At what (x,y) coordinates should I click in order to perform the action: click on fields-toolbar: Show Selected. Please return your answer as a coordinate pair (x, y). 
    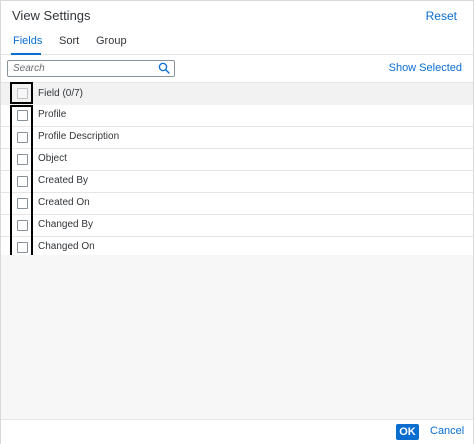
    Looking at the image, I should click on (237, 68).